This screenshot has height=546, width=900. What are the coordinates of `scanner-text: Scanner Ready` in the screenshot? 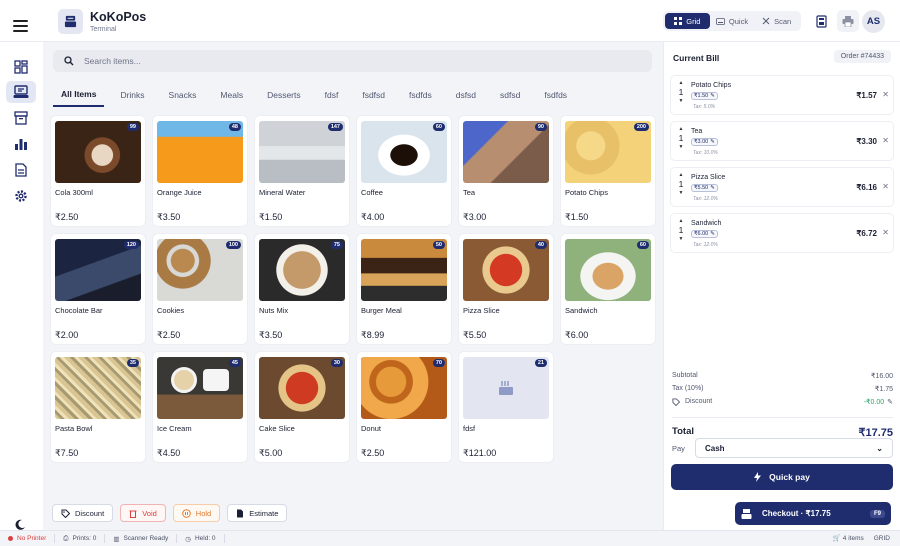 It's located at (146, 538).